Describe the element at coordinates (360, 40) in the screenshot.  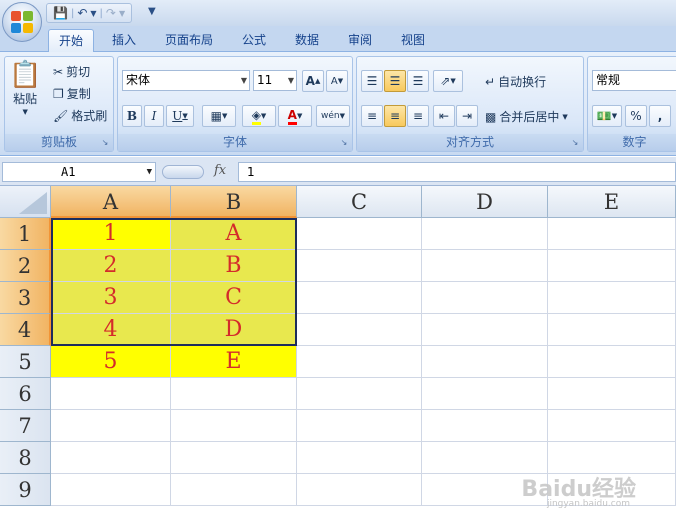
I see `tab-review: 审阅` at that location.